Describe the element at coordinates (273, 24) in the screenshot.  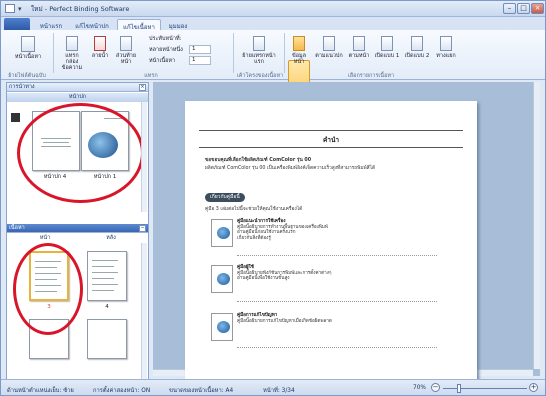
I see `ribbon-tabs: หน้าแรก แก้ไขหน้าปก แก้ไขเนื้อหา มุมมอง` at that location.